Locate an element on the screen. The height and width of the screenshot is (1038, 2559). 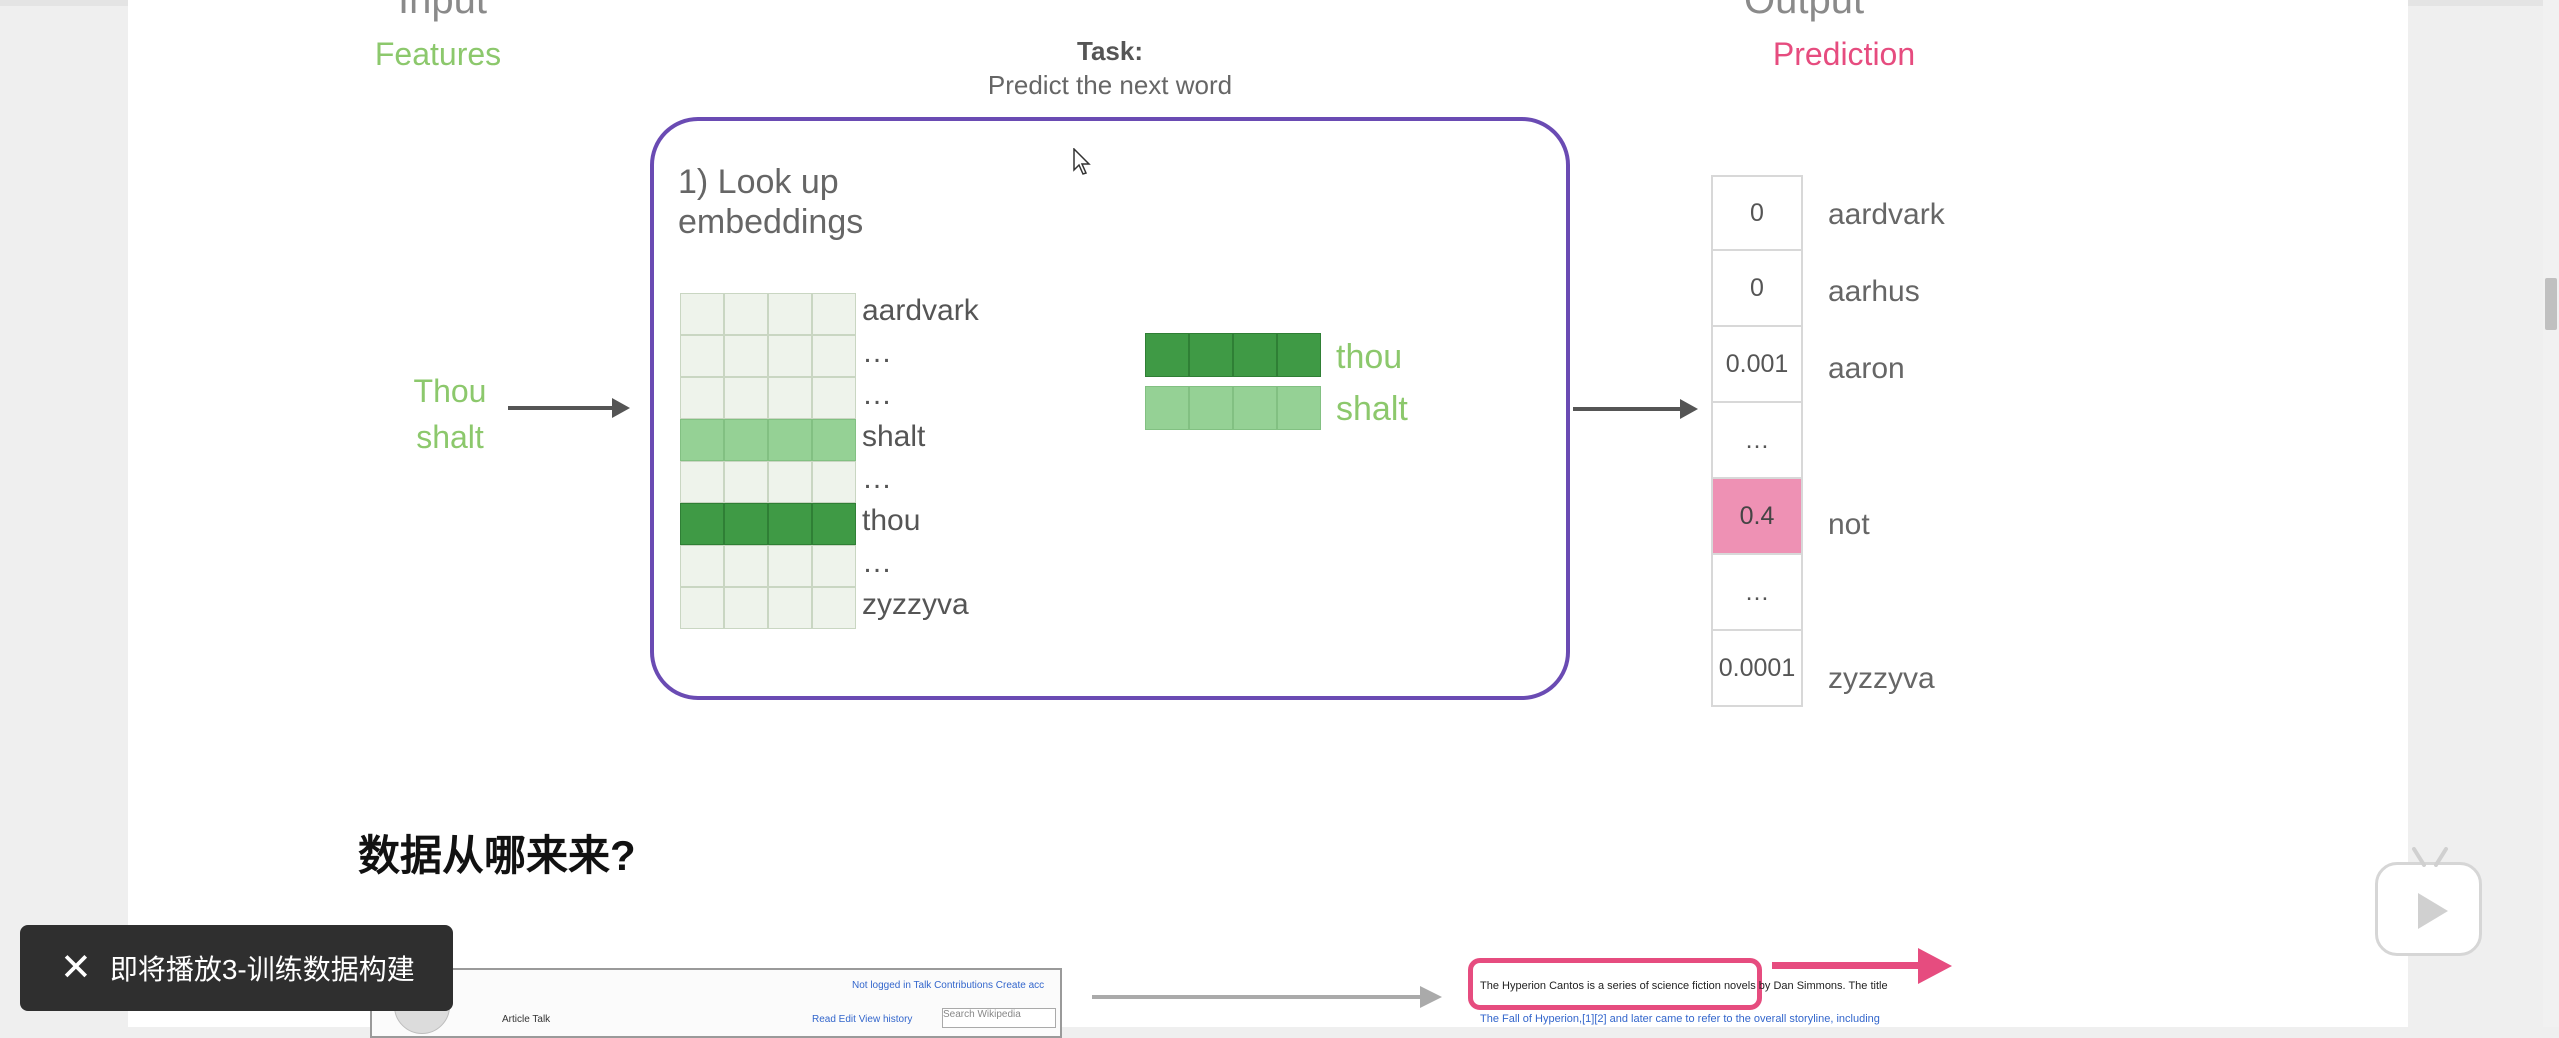
embedding-word: shalt is located at coordinates (894, 436).